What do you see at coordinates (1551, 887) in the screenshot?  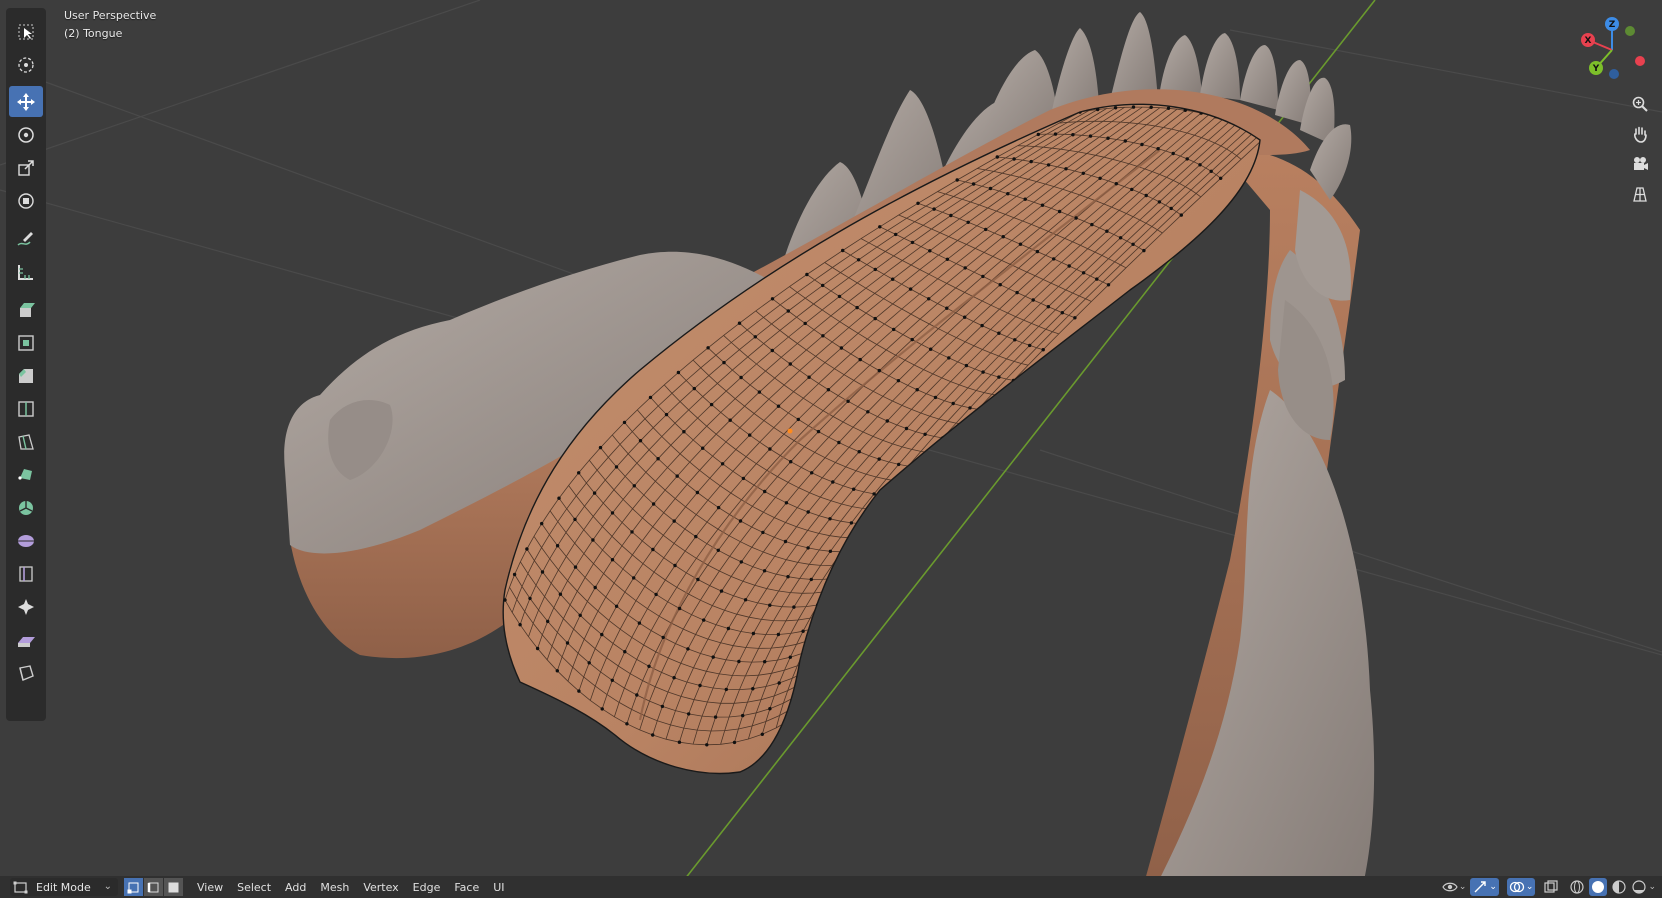 I see `xray-button` at bounding box center [1551, 887].